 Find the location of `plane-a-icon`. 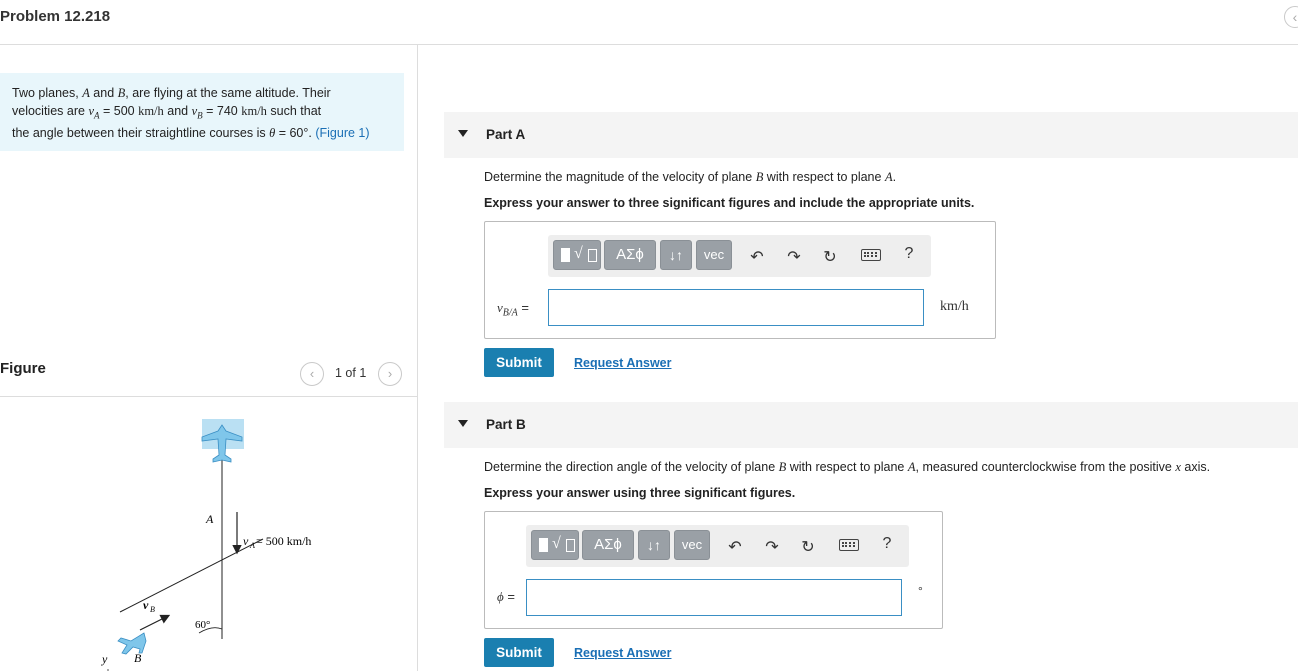

plane-a-icon is located at coordinates (222, 441).